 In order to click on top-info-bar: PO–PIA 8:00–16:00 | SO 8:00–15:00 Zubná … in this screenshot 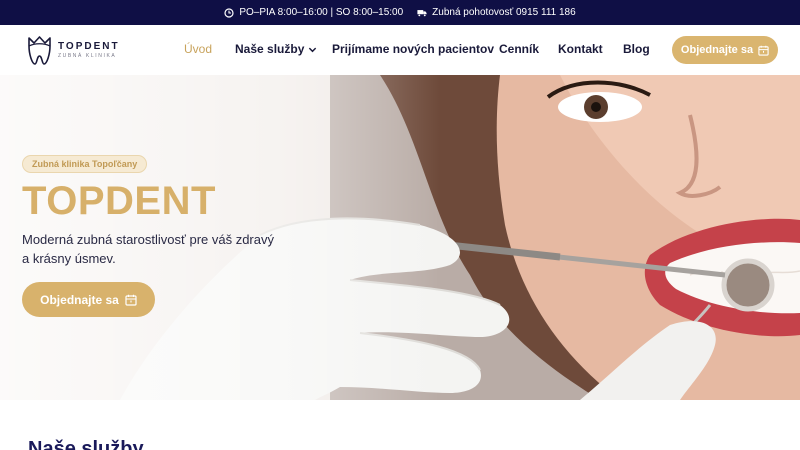, I will do `click(400, 12)`.